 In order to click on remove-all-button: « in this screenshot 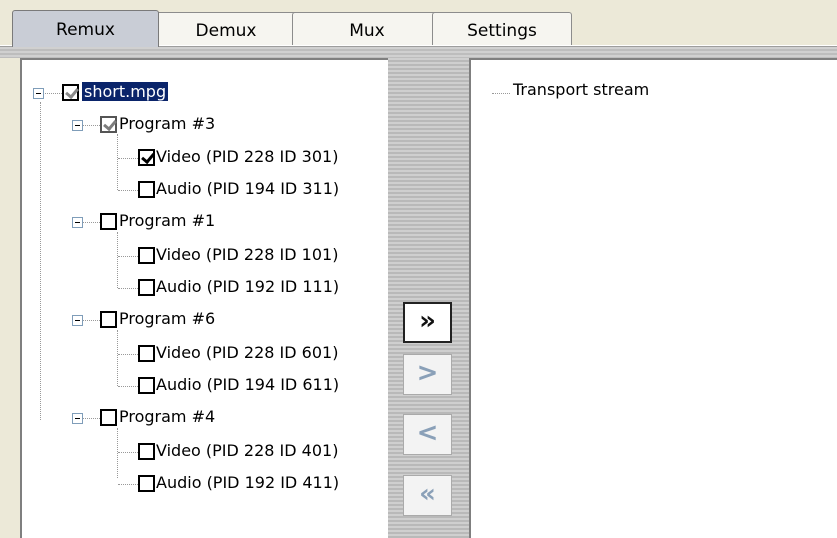, I will do `click(427, 495)`.